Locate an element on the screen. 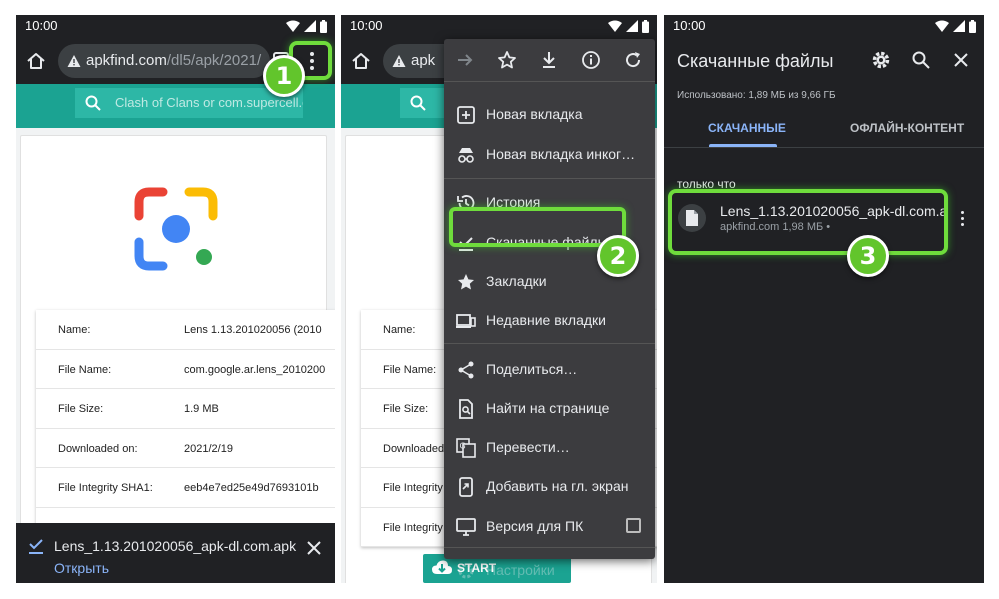  menu-item-recent-tabs: Недавние вкладки is located at coordinates (549, 320).